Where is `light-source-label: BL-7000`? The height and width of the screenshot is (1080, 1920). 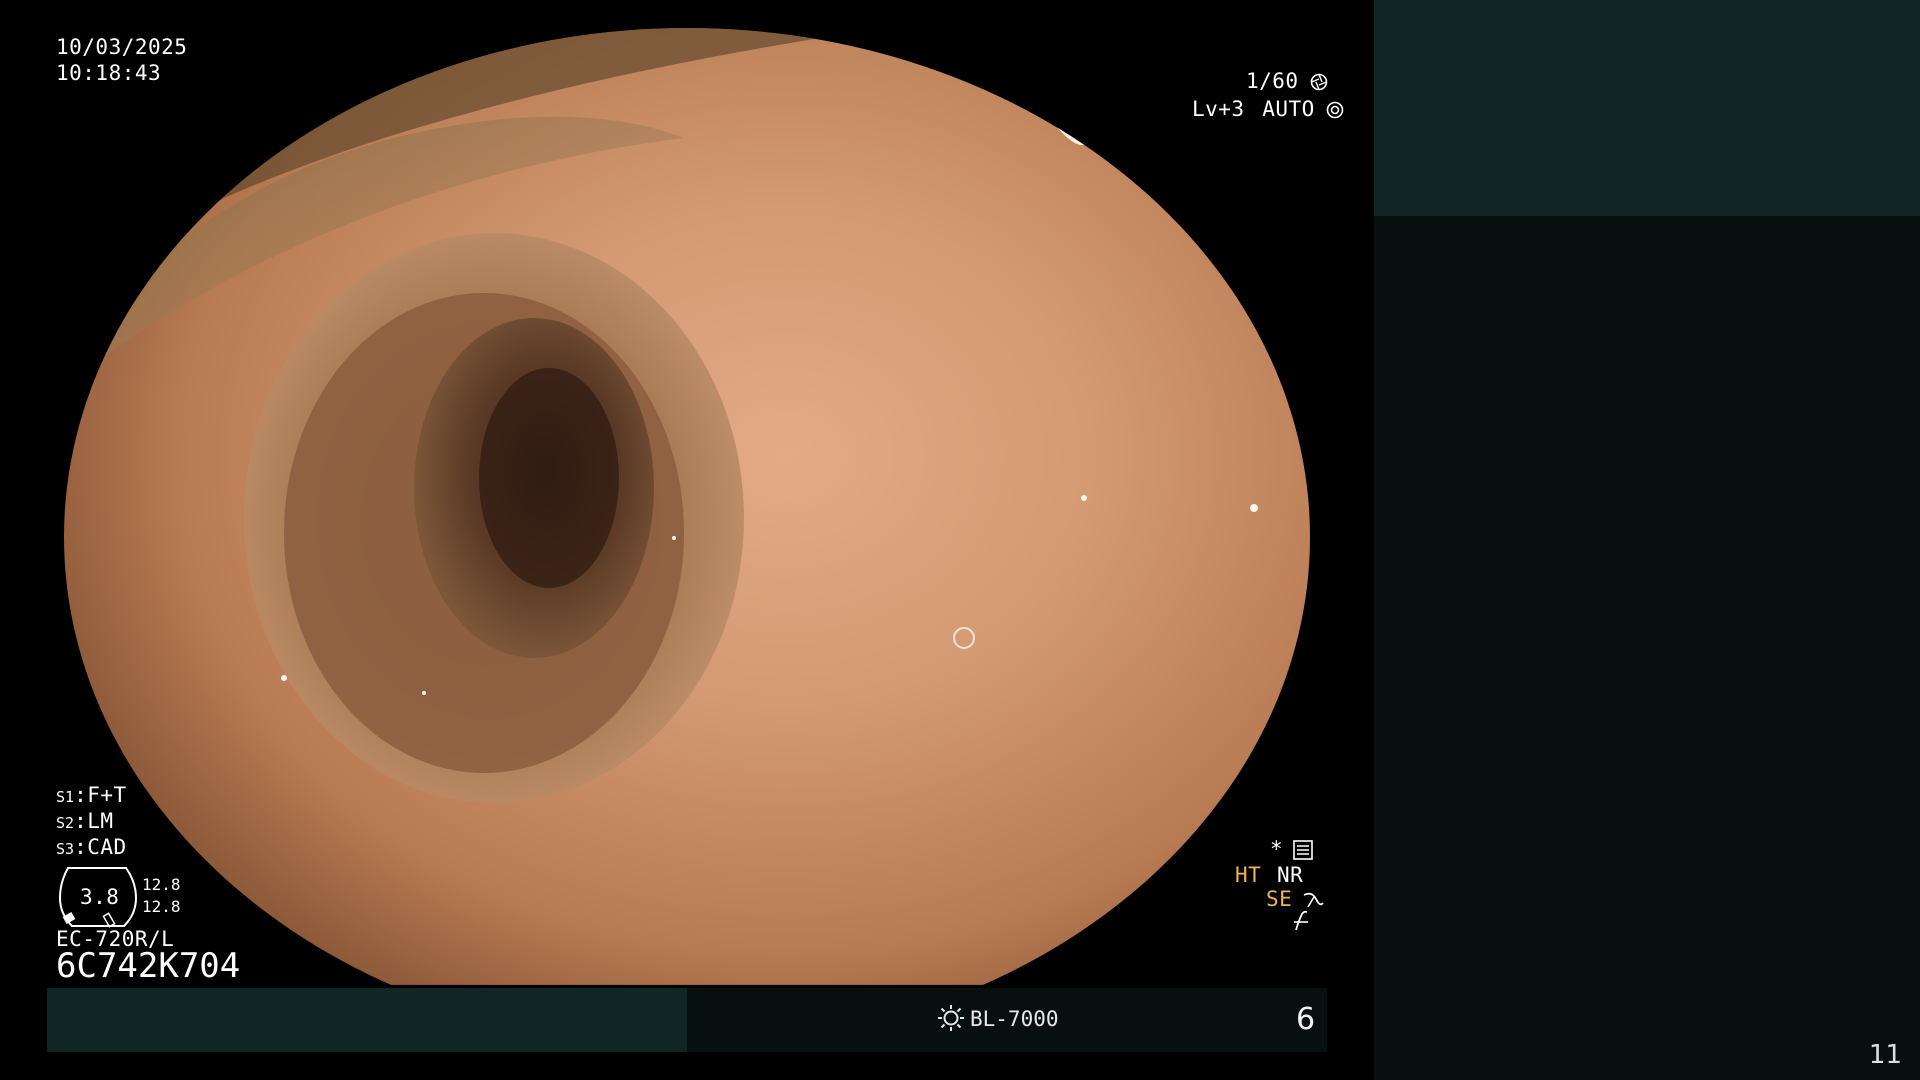
light-source-label: BL-7000 is located at coordinates (1014, 1019).